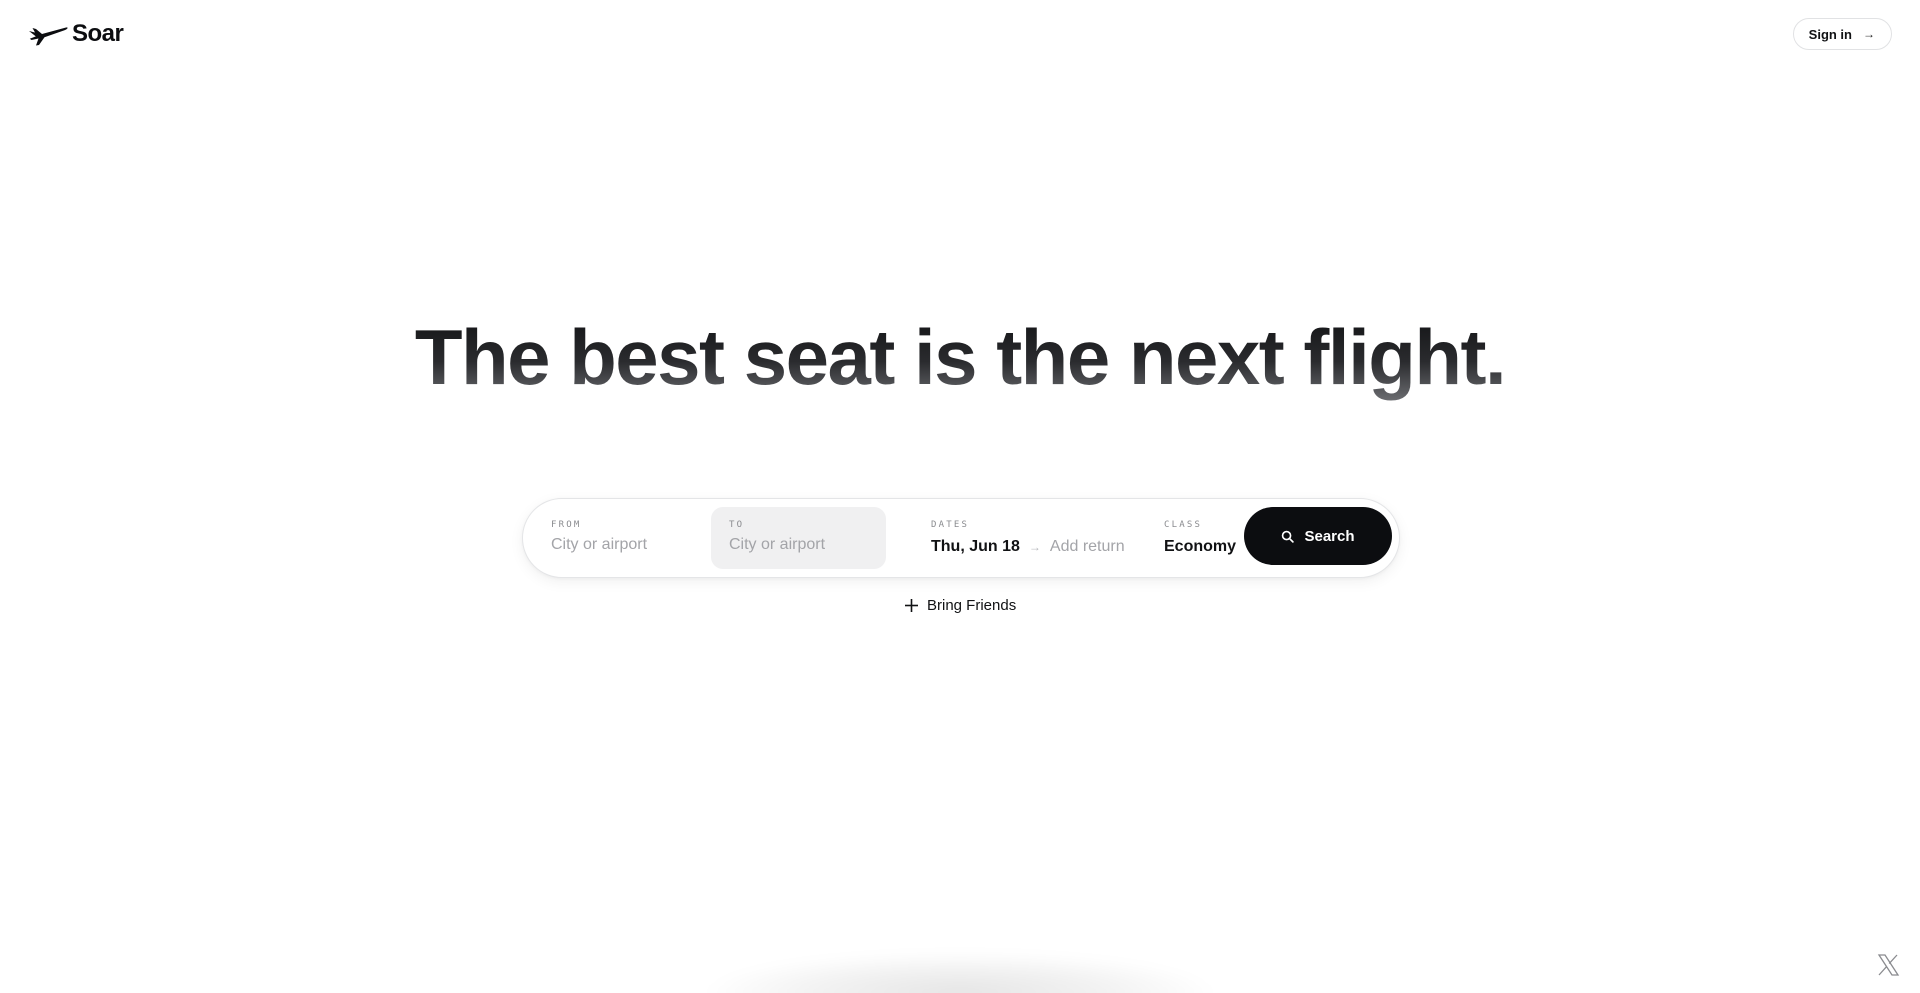  I want to click on sign-in-label: Sign in, so click(1830, 34).